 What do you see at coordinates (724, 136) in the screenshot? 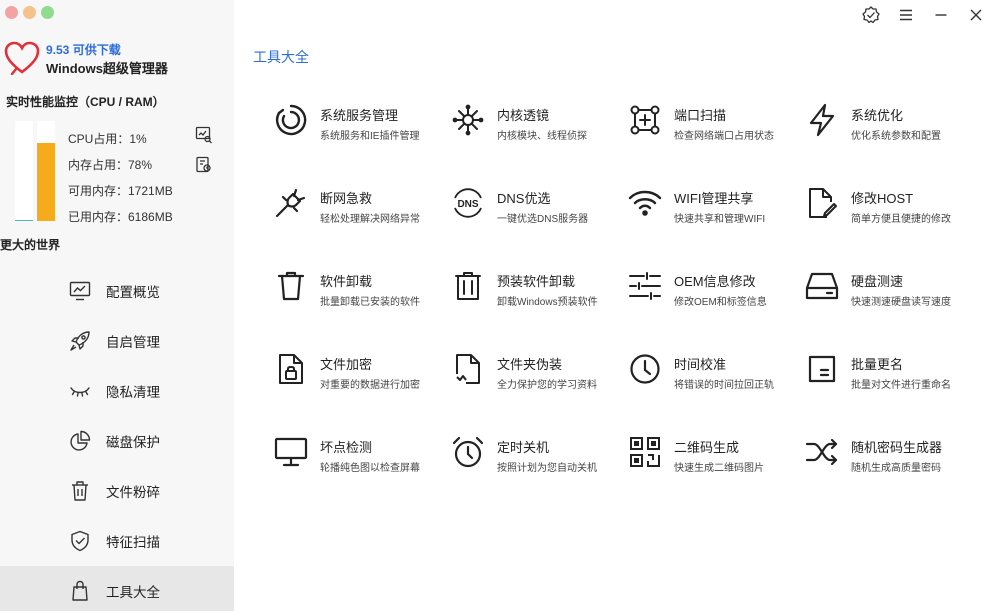
I see `tool-desc: 检查网络端口占用状态` at bounding box center [724, 136].